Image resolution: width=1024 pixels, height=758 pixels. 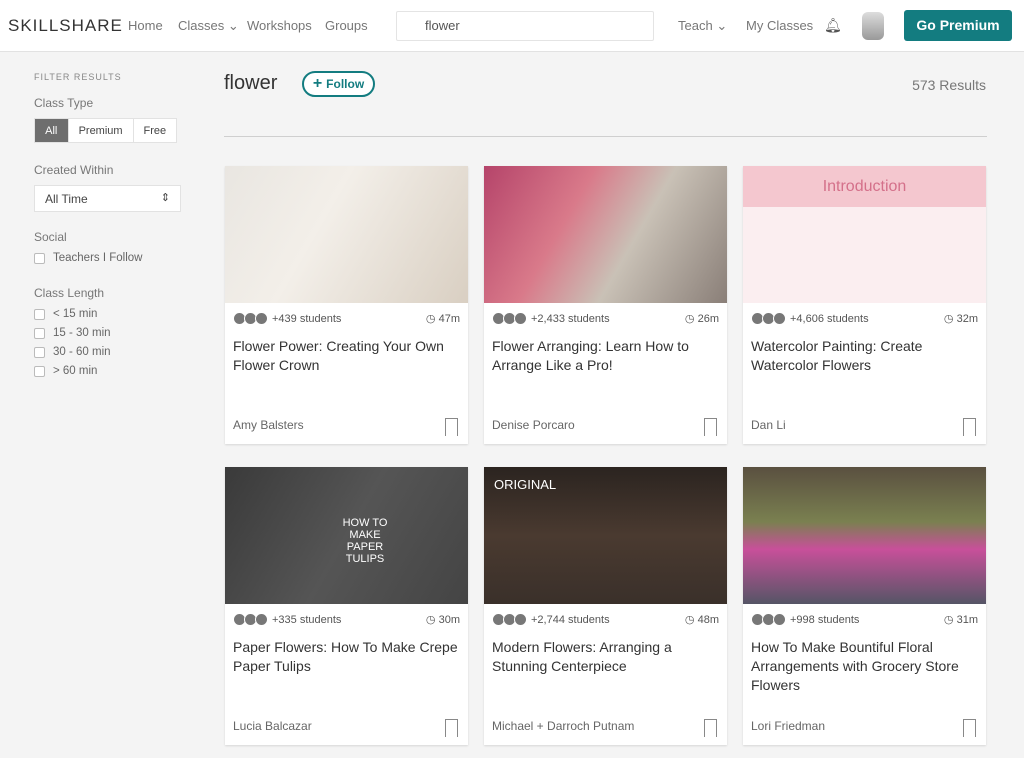 What do you see at coordinates (101, 130) in the screenshot?
I see `type-premium: Premium` at bounding box center [101, 130].